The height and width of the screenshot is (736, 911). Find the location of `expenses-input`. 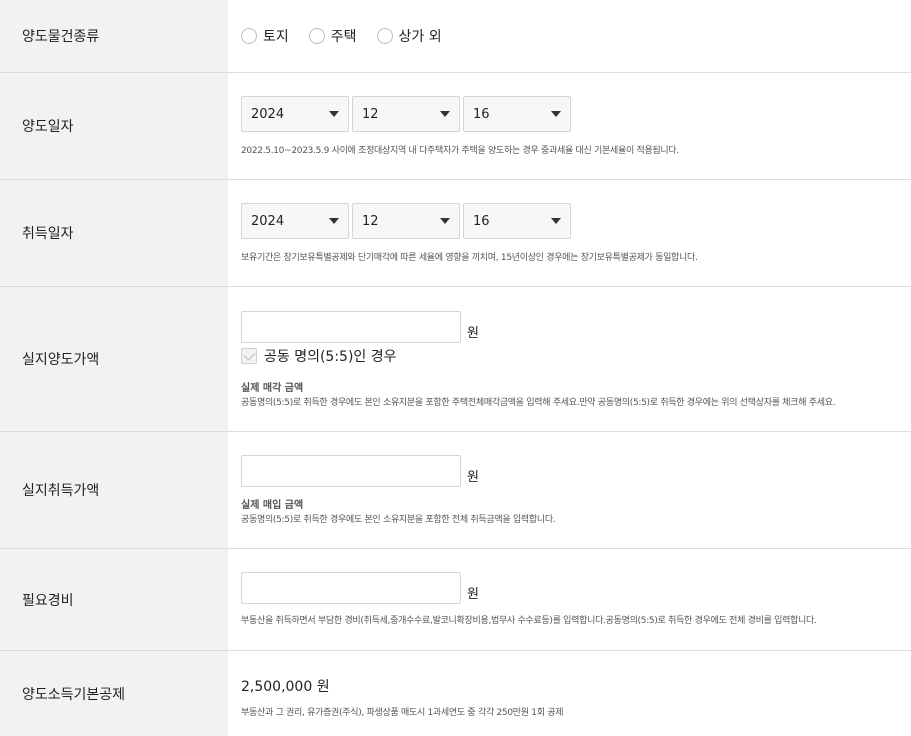

expenses-input is located at coordinates (351, 588).